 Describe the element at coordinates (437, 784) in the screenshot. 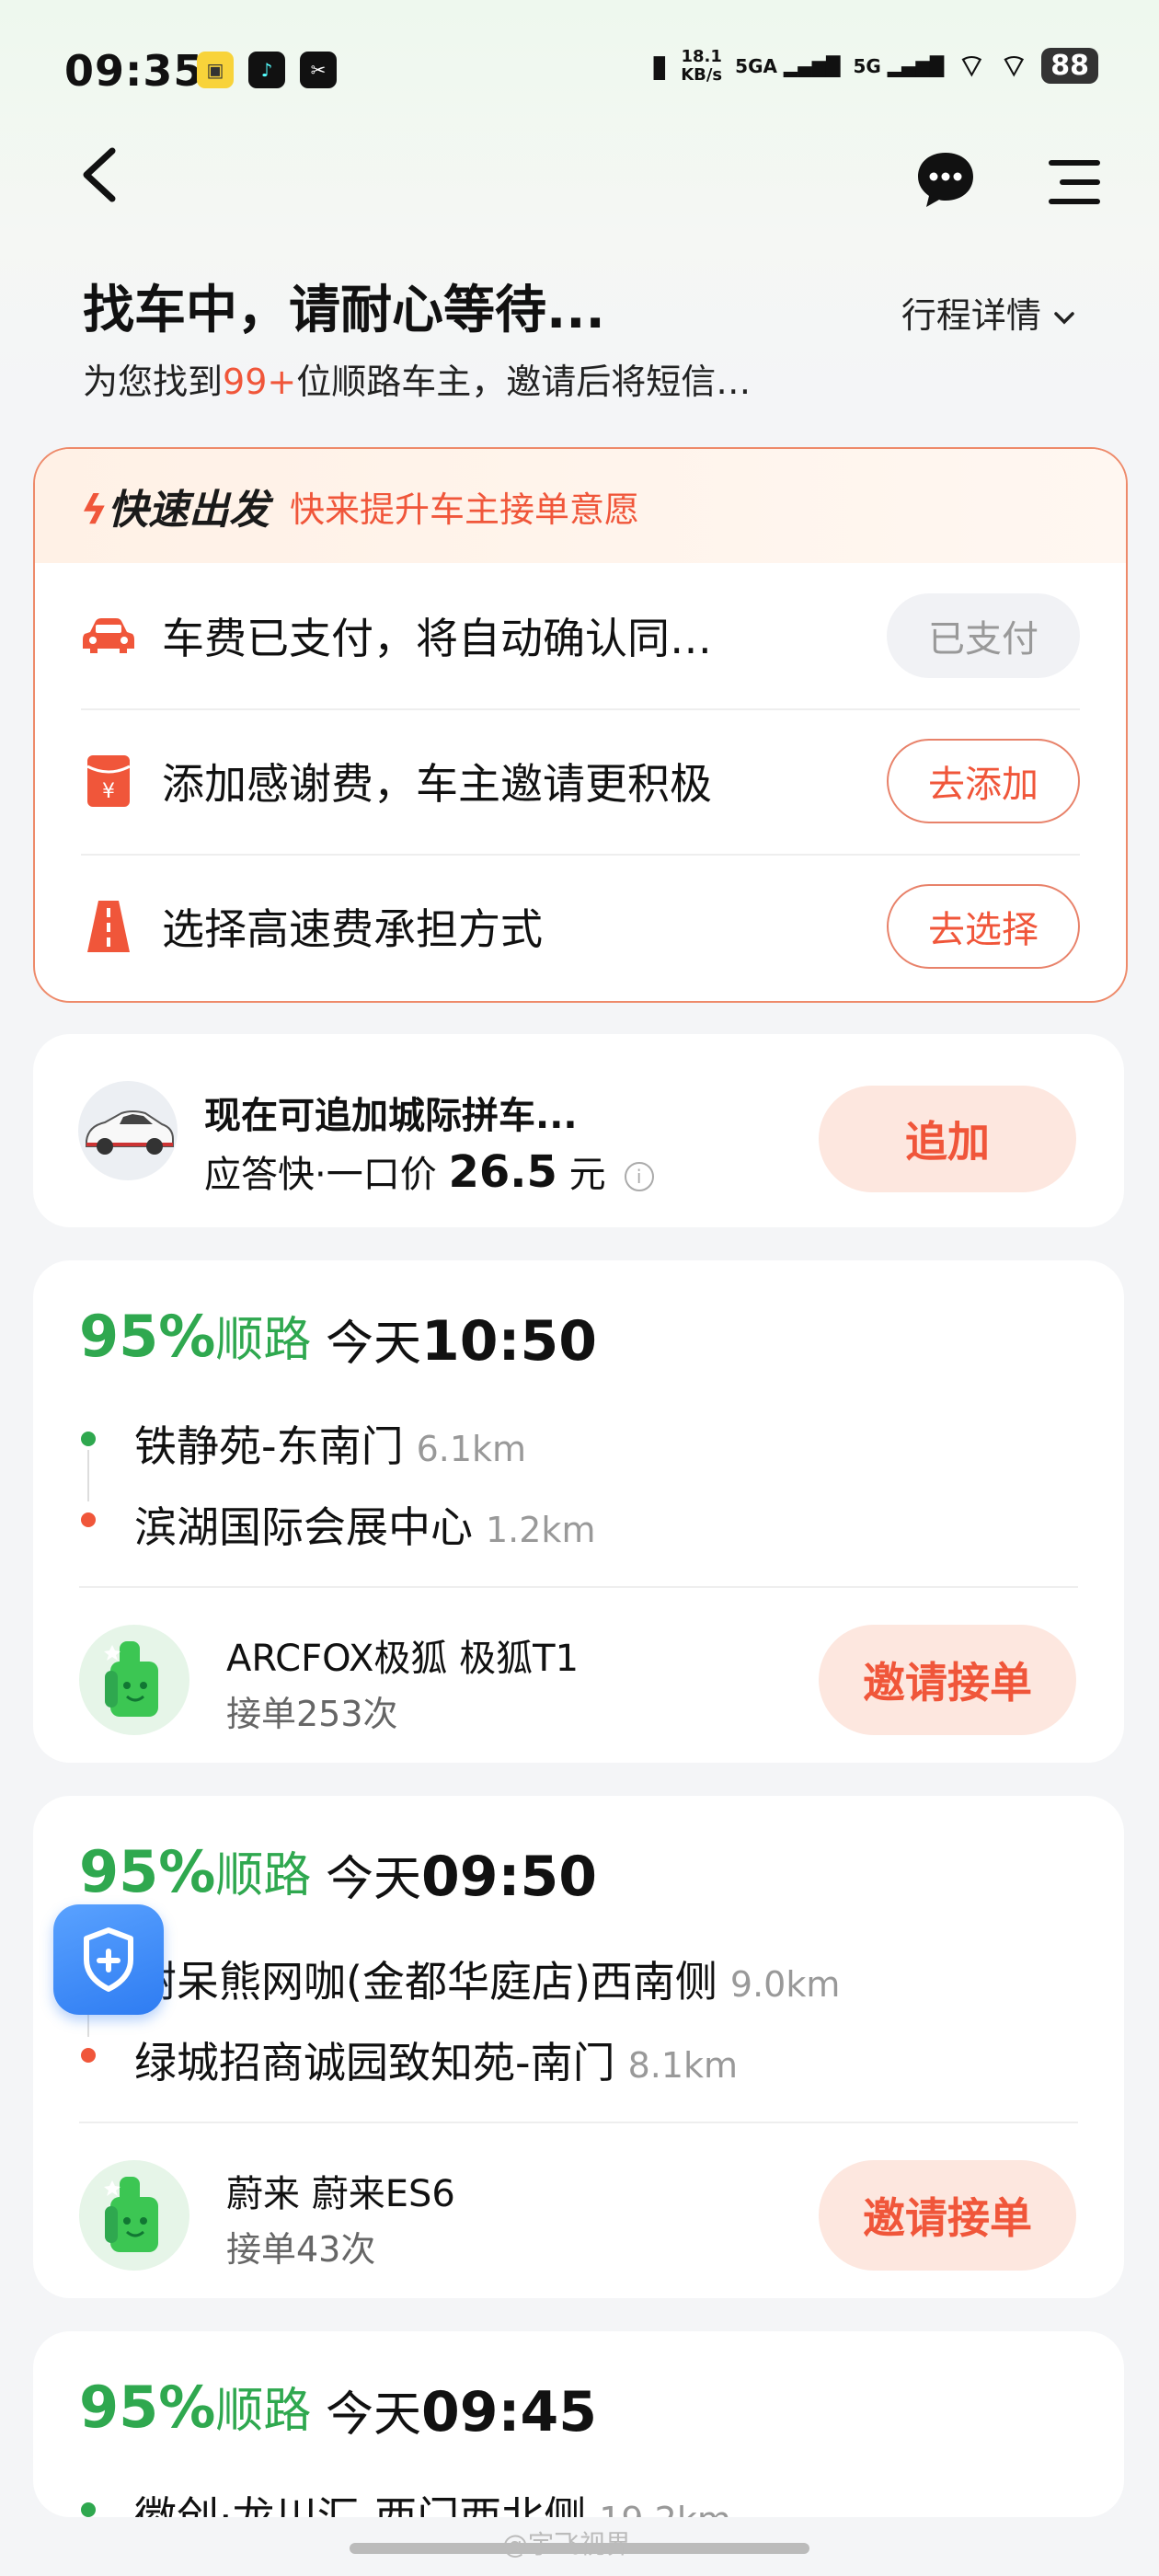

I see `thank-fee-text: 添加感谢费，车主邀请更积极` at that location.